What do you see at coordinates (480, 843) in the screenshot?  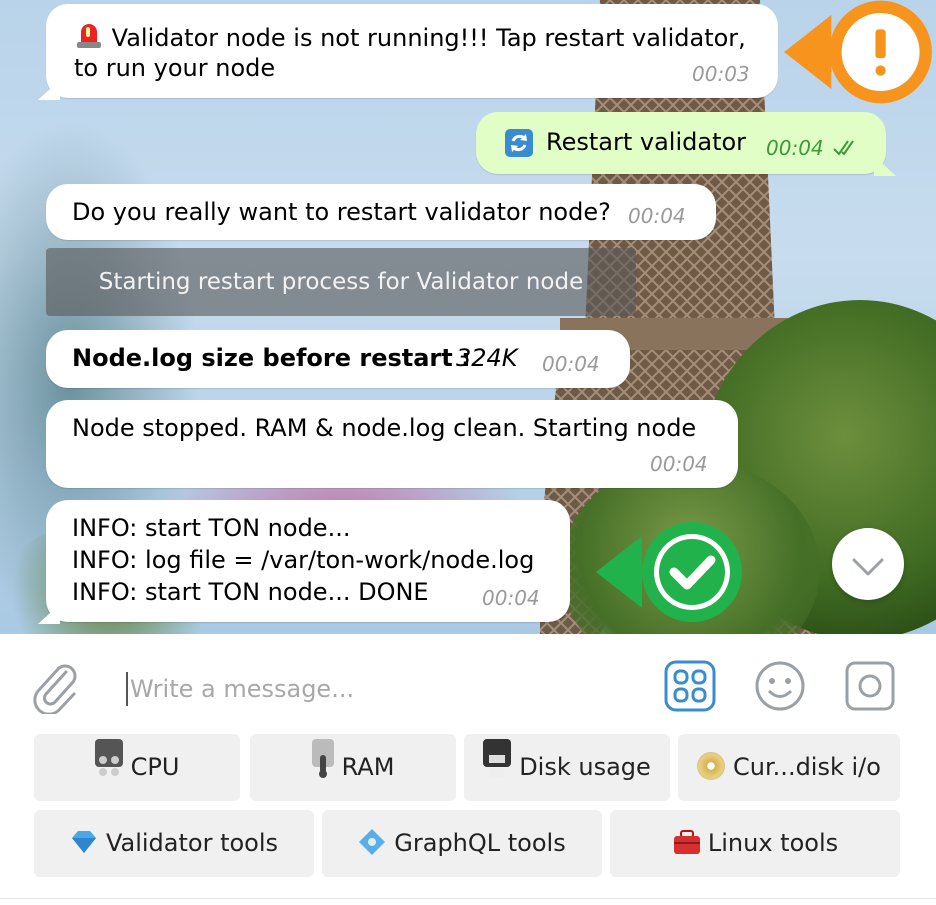 I see `keyboard-button-label: GraphQL tools` at bounding box center [480, 843].